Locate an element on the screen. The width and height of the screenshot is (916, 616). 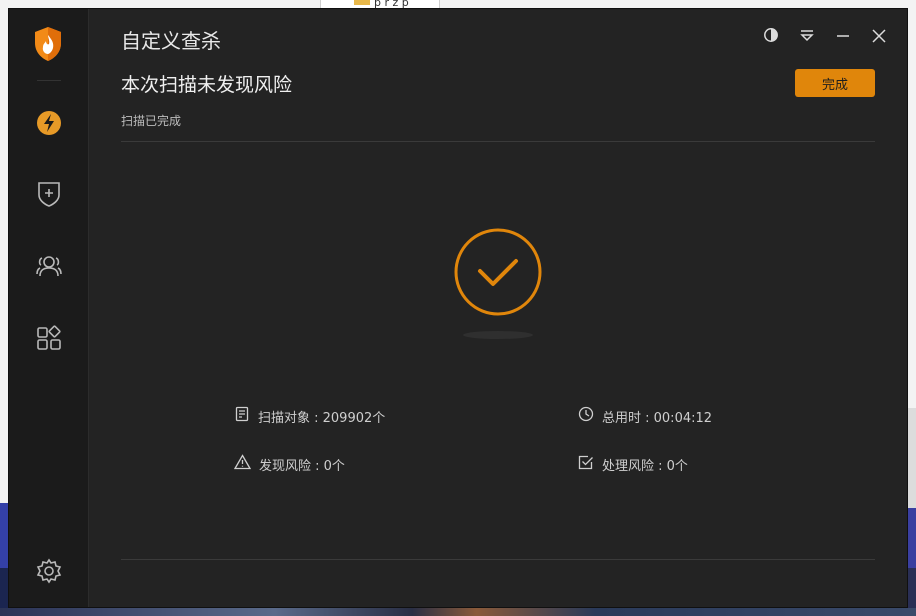
apps-grid-icon is located at coordinates (49, 340).